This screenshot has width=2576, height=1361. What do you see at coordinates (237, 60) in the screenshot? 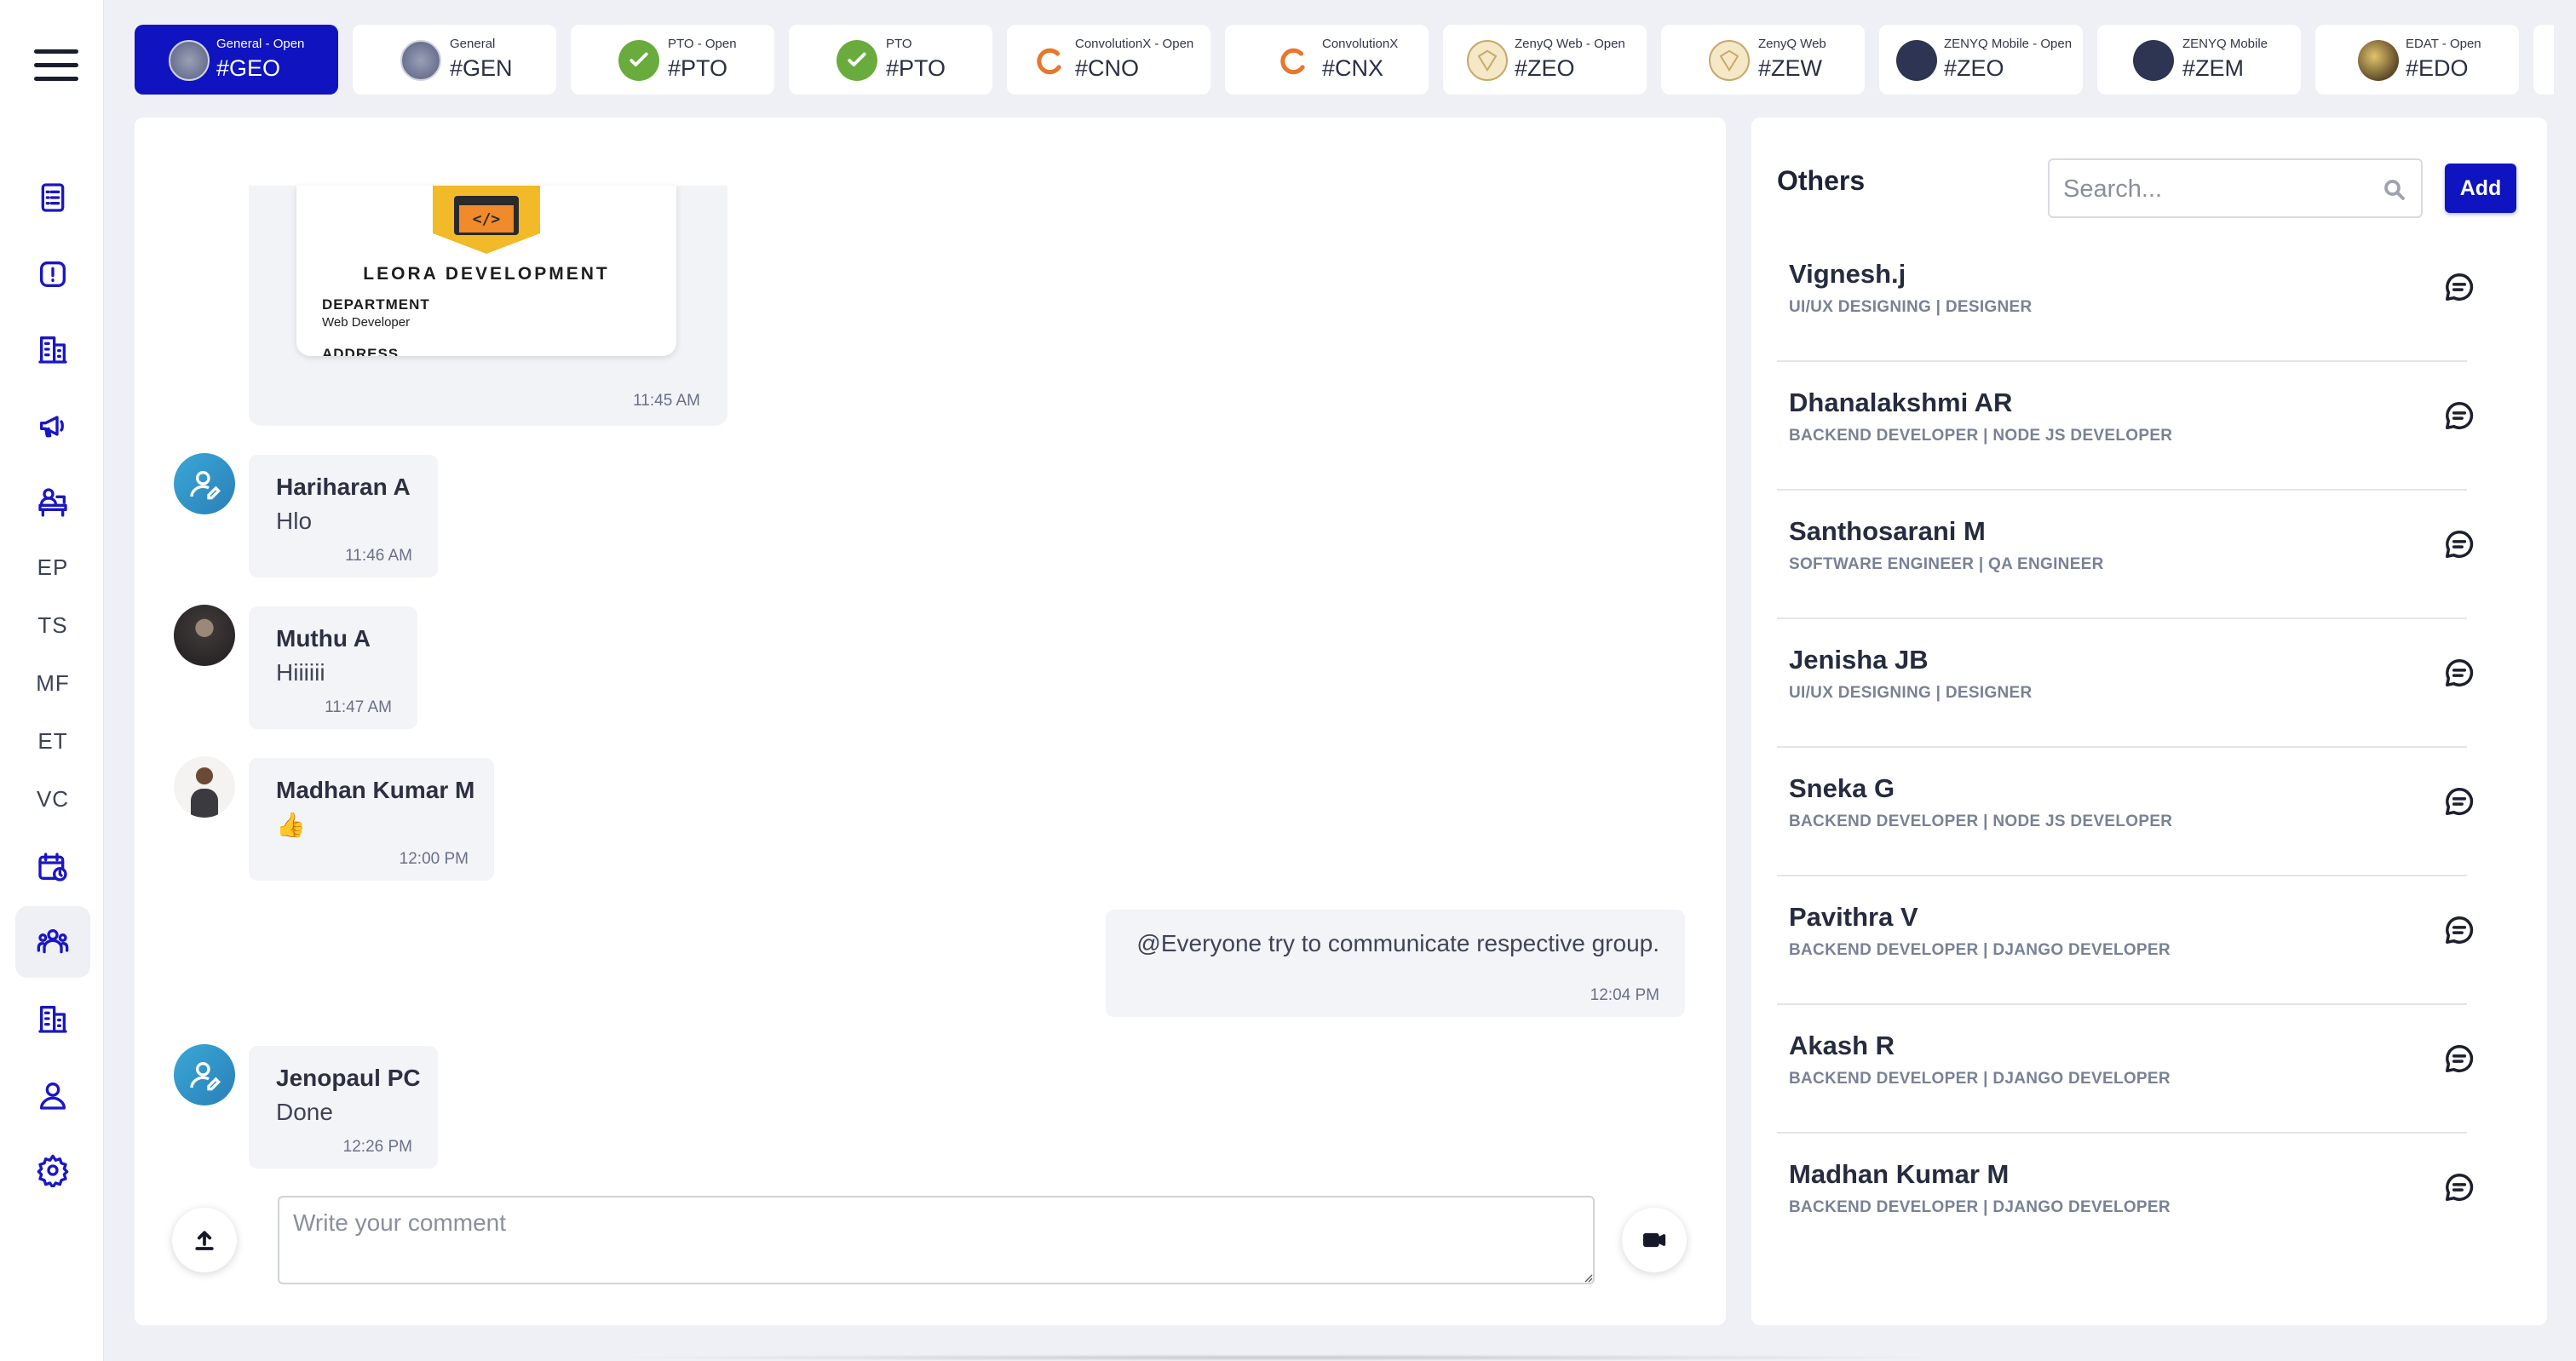
I see `tab-general-open: General - Open #GEO` at bounding box center [237, 60].